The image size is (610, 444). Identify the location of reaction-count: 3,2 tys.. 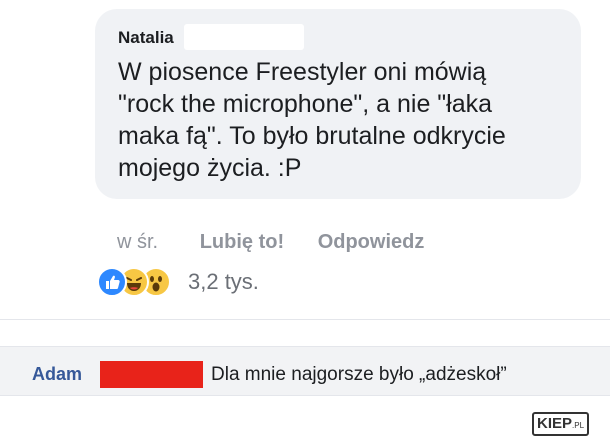
(223, 282).